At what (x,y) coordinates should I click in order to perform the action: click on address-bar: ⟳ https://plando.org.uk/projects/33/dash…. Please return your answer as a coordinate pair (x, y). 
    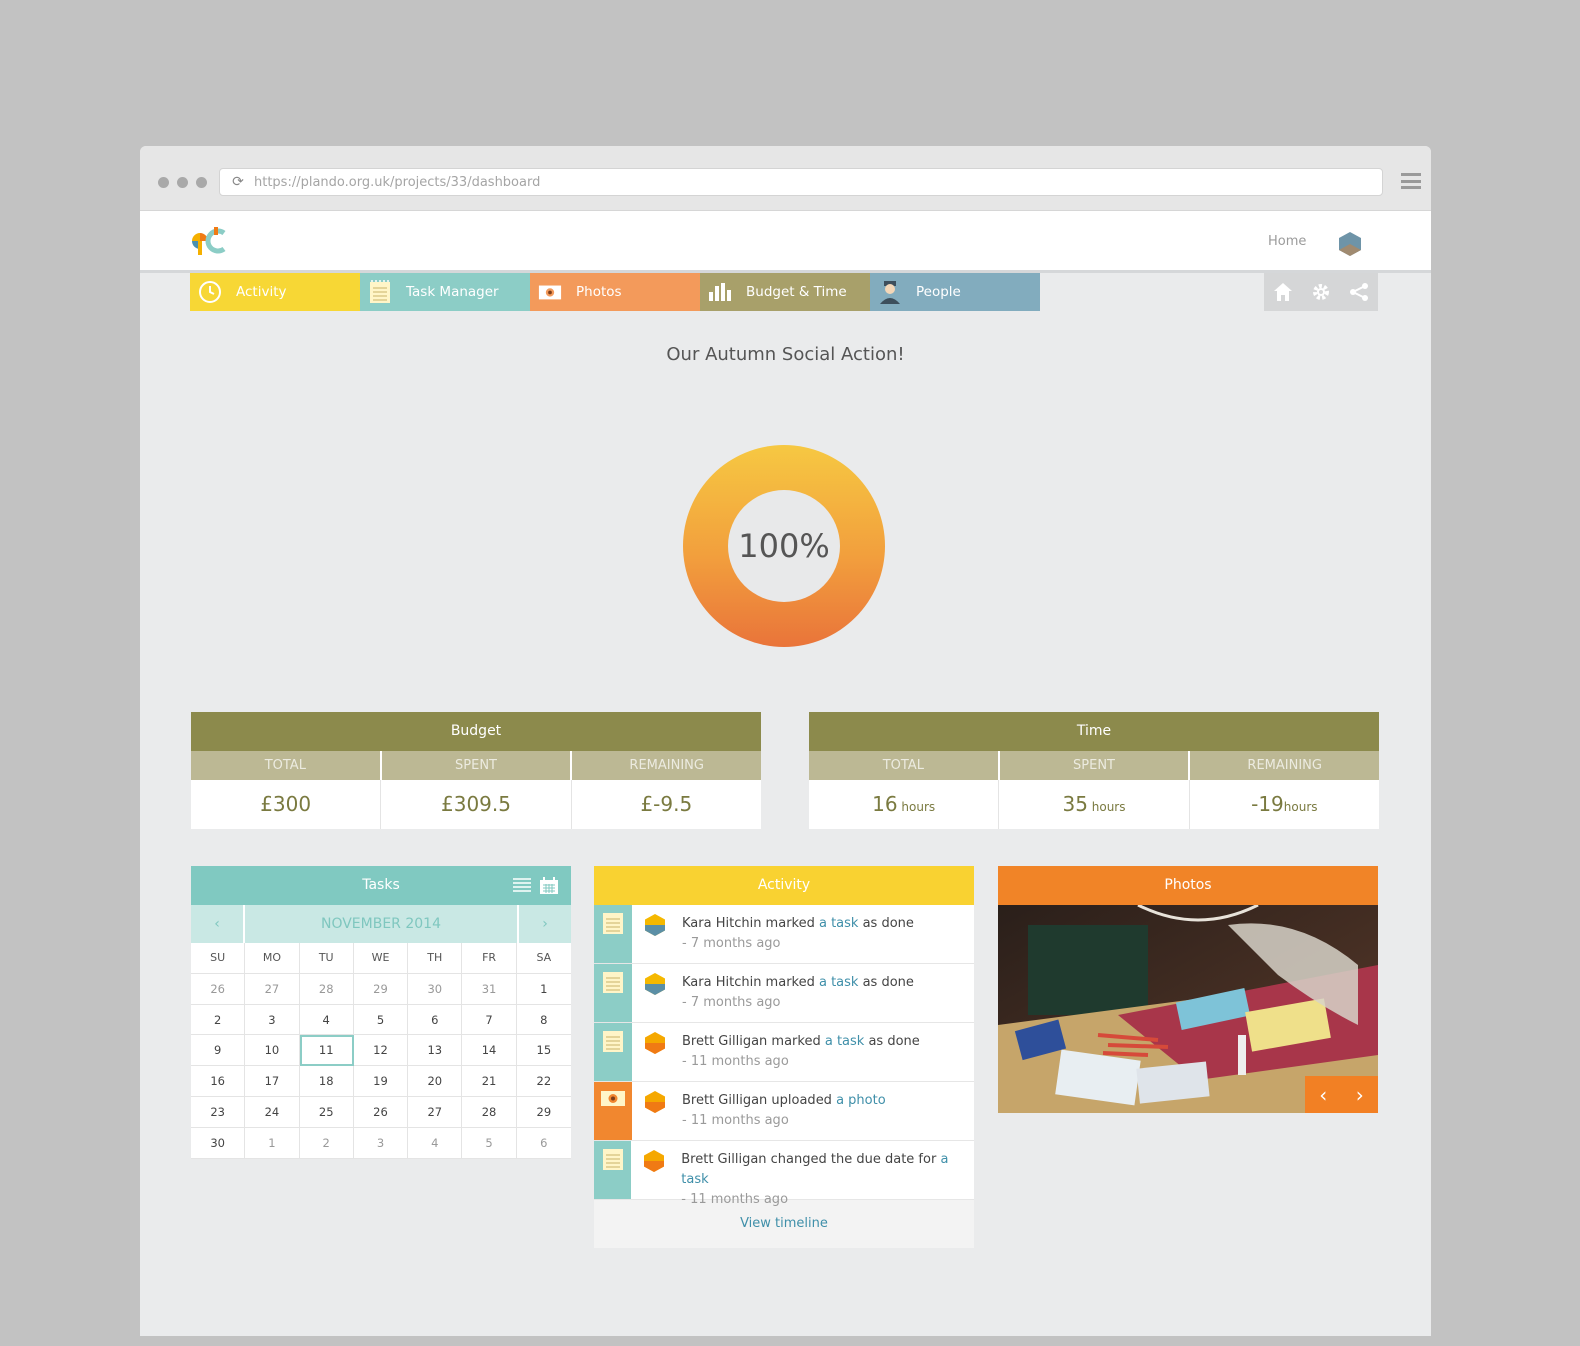
    Looking at the image, I should click on (801, 182).